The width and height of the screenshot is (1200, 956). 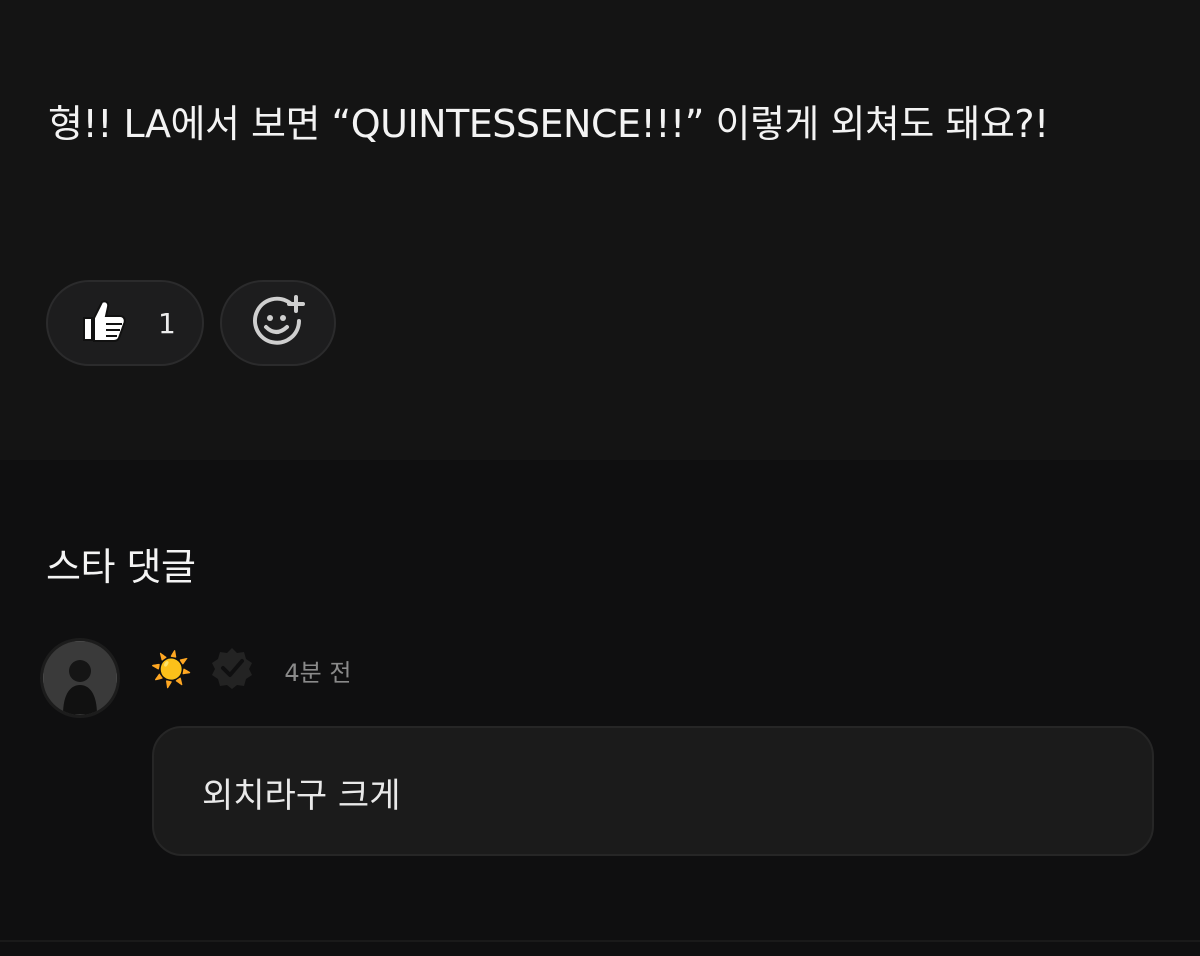 What do you see at coordinates (301, 796) in the screenshot?
I see `comment-text: 외치라구 크게` at bounding box center [301, 796].